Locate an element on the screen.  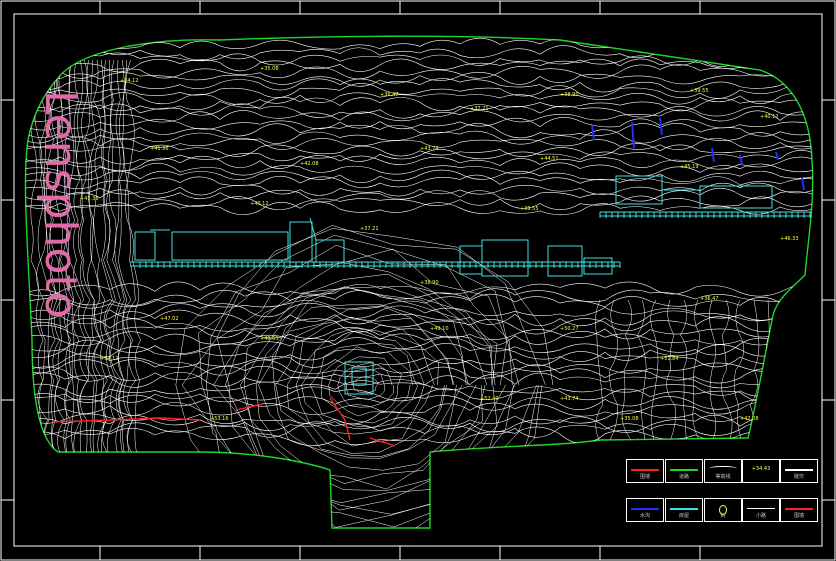
elevation-label: +48.65 is located at coordinates (269, 339).